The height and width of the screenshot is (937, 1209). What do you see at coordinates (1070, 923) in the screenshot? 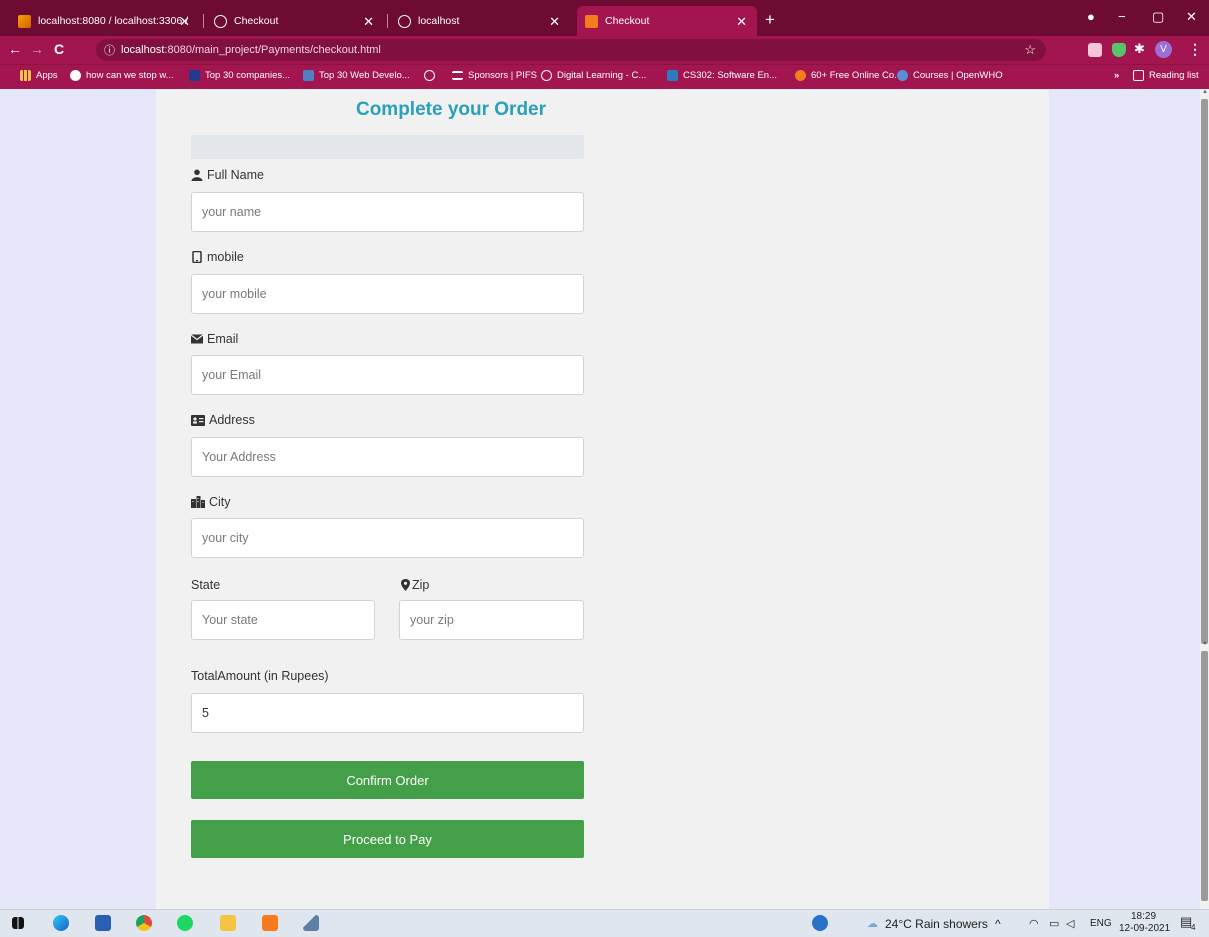
I see `tray-volume-icon: ◁` at bounding box center [1070, 923].